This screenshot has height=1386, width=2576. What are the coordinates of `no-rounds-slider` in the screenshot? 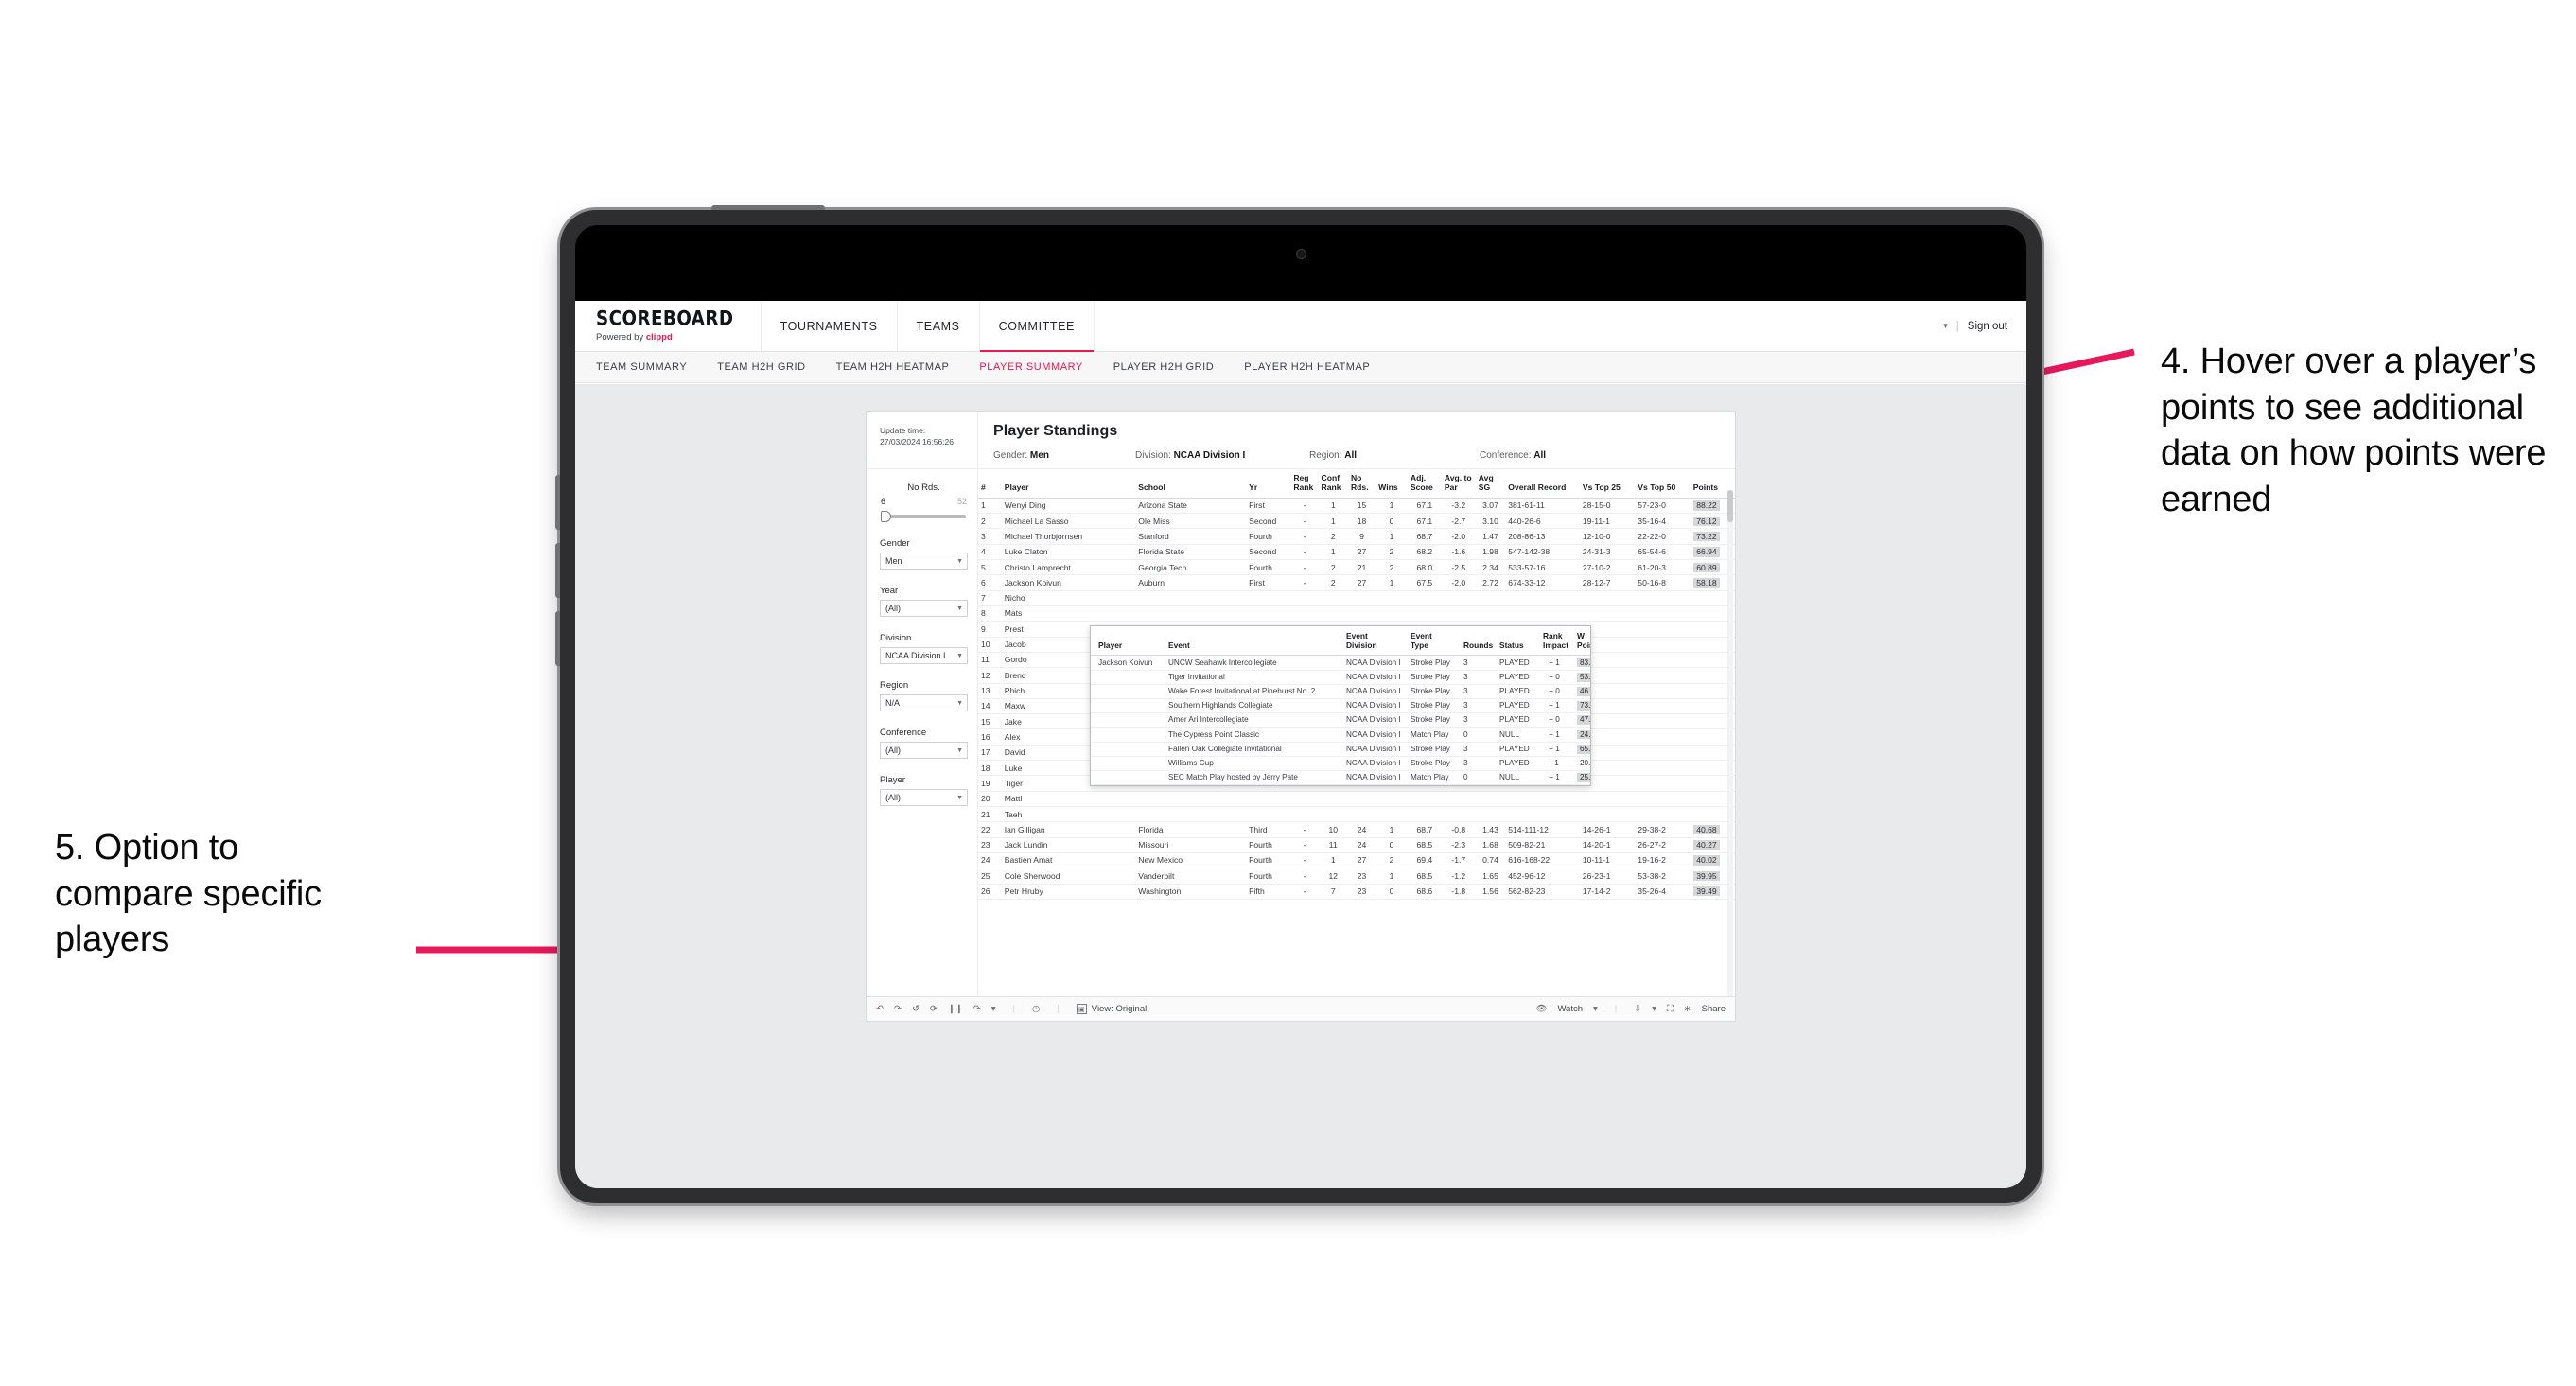 It's located at (924, 516).